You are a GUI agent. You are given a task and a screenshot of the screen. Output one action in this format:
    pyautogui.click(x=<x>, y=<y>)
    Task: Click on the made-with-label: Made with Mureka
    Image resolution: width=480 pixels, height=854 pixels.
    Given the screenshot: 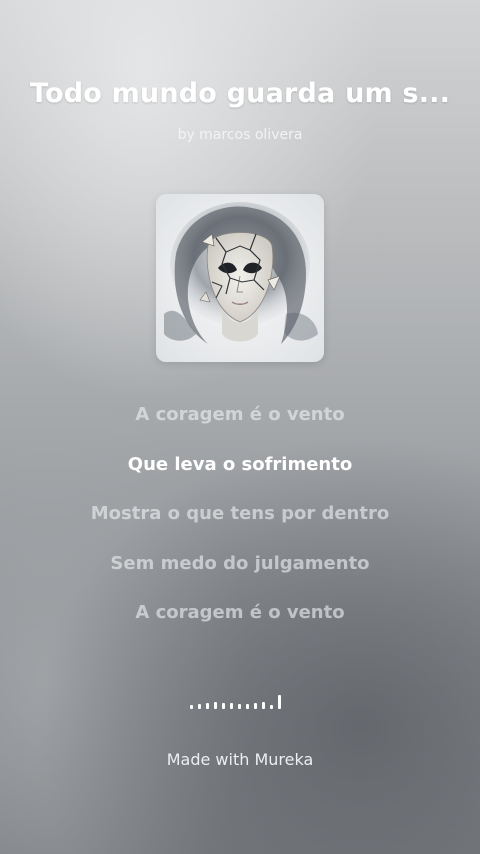 What is the action you would take?
    pyautogui.click(x=240, y=759)
    